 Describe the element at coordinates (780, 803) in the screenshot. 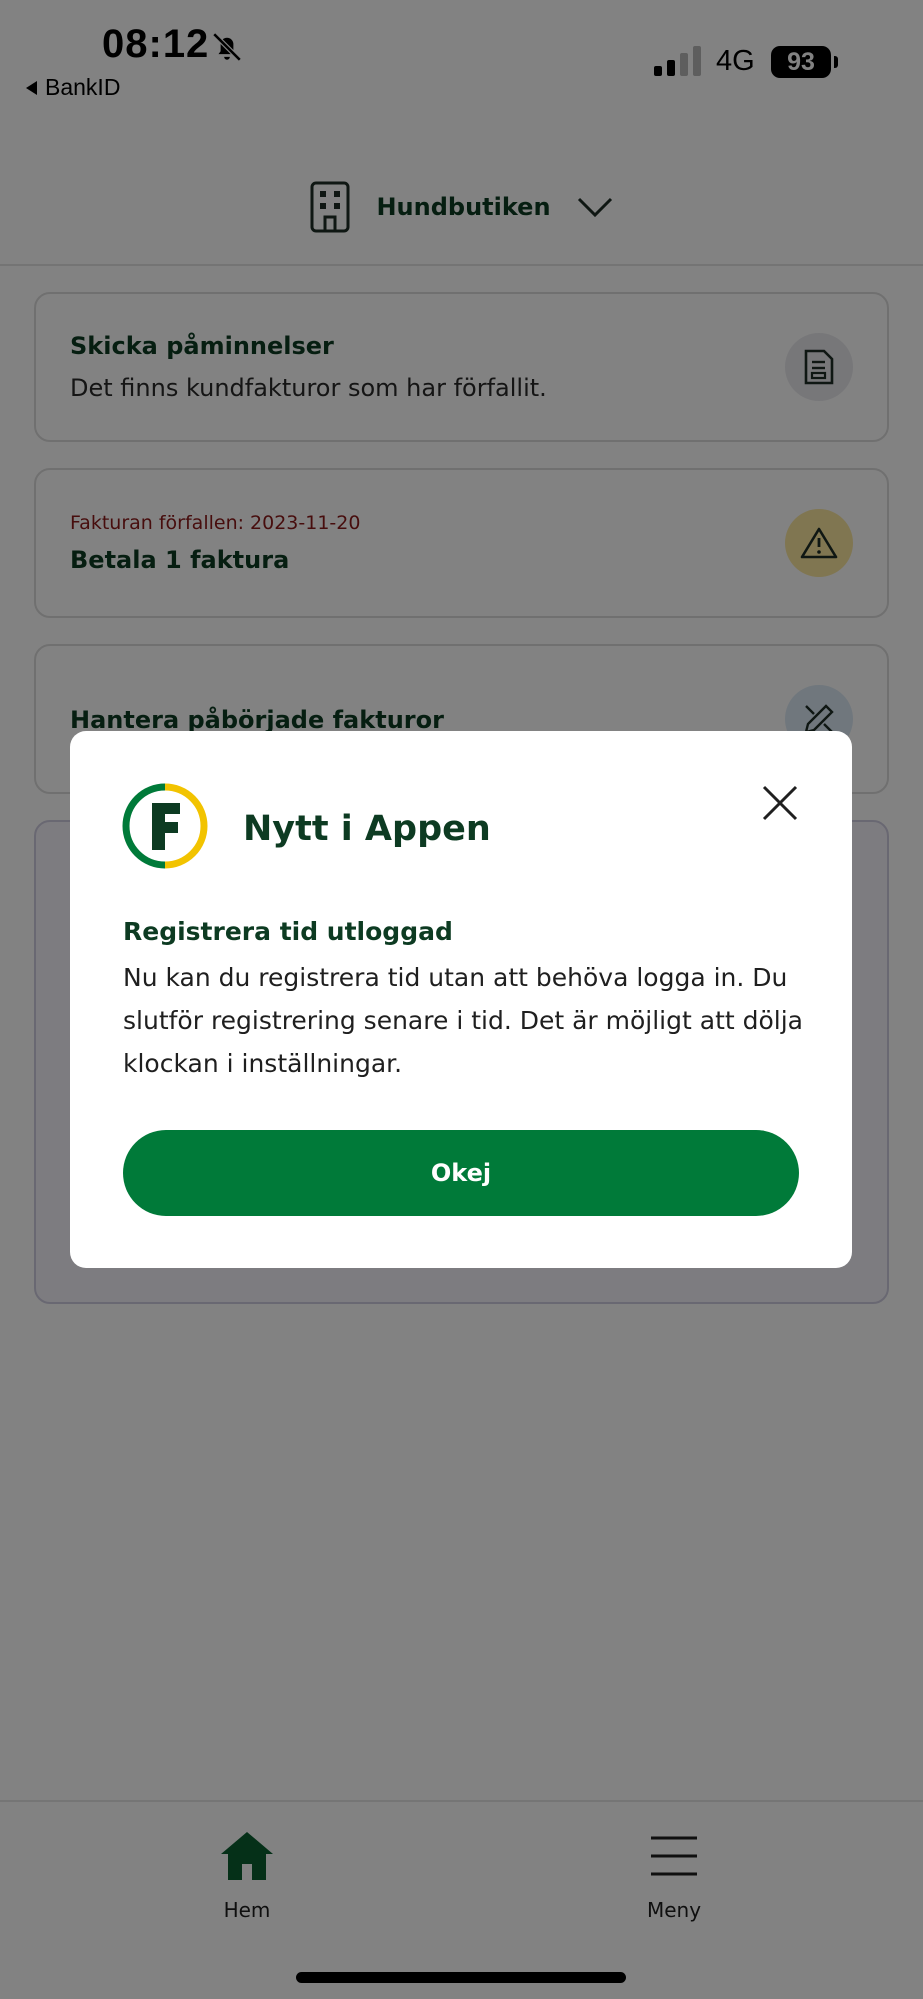

I see `close-icon` at that location.